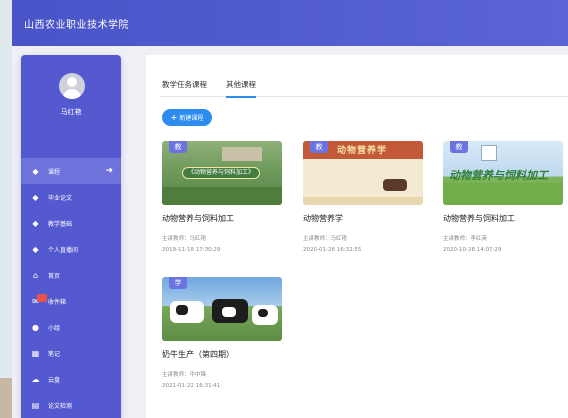 This screenshot has height=418, width=568. I want to click on course-thumbnail: 《动物营养与饲料加工》 教, so click(222, 173).